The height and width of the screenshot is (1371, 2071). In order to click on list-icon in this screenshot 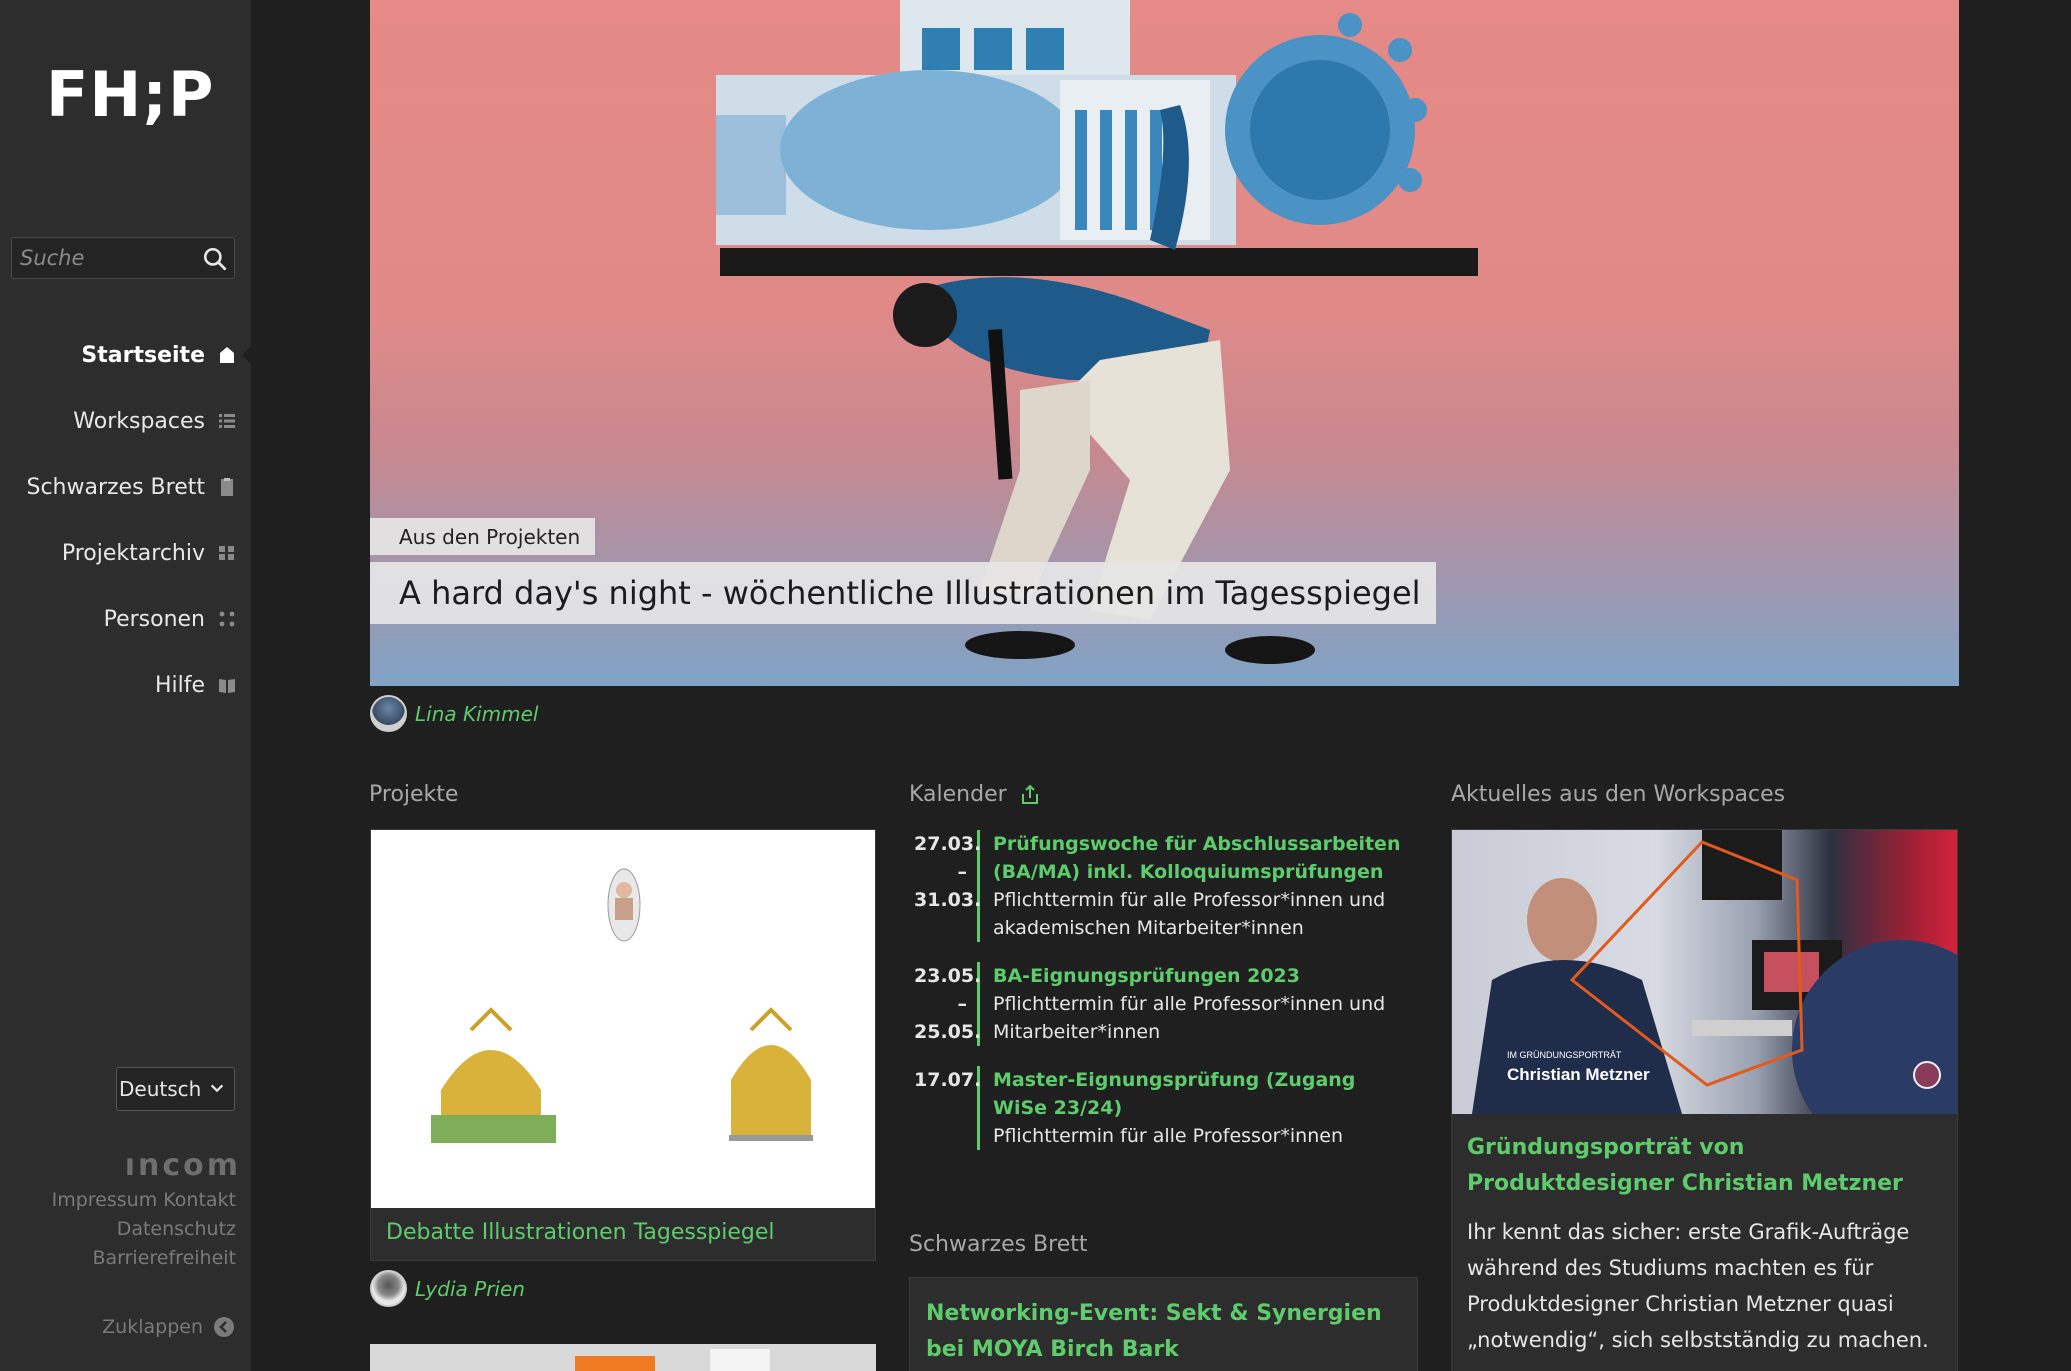, I will do `click(227, 421)`.